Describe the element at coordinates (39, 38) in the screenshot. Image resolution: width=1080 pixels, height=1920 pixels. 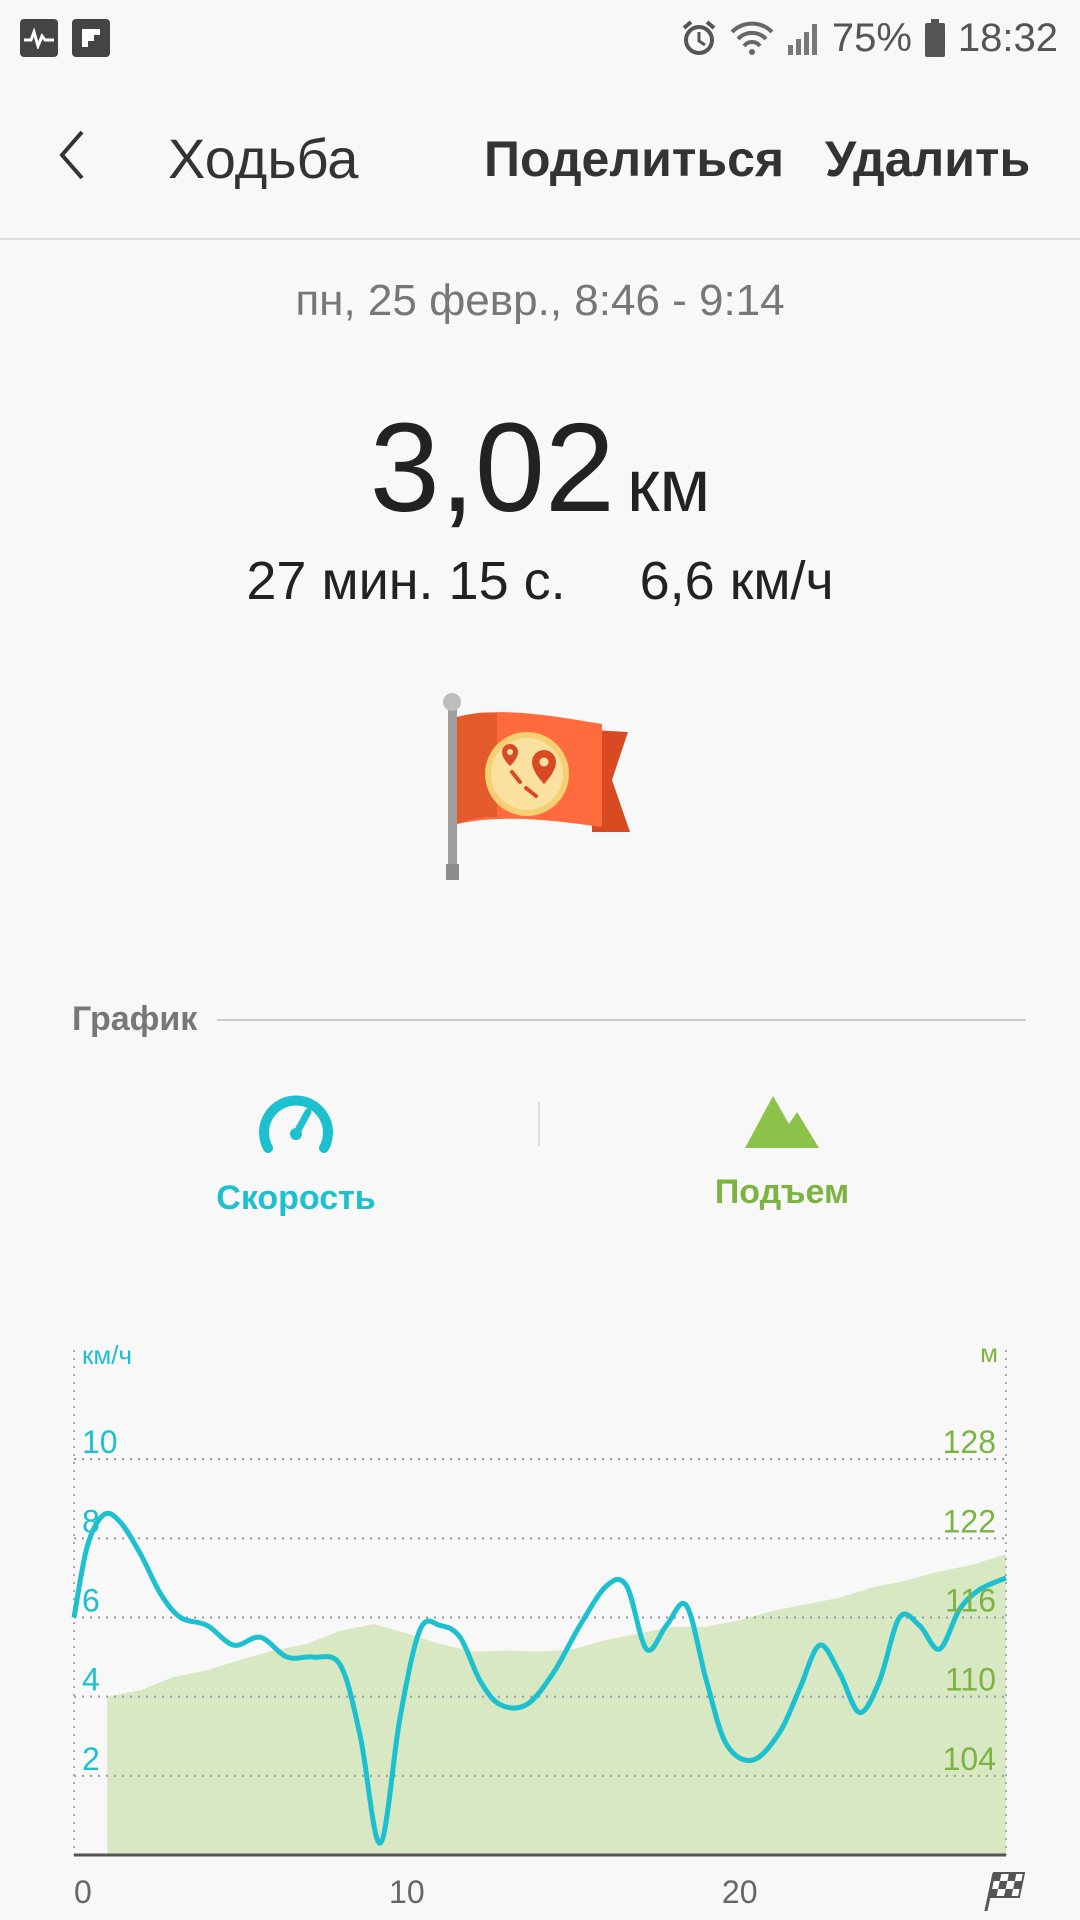
I see `activity-icon` at that location.